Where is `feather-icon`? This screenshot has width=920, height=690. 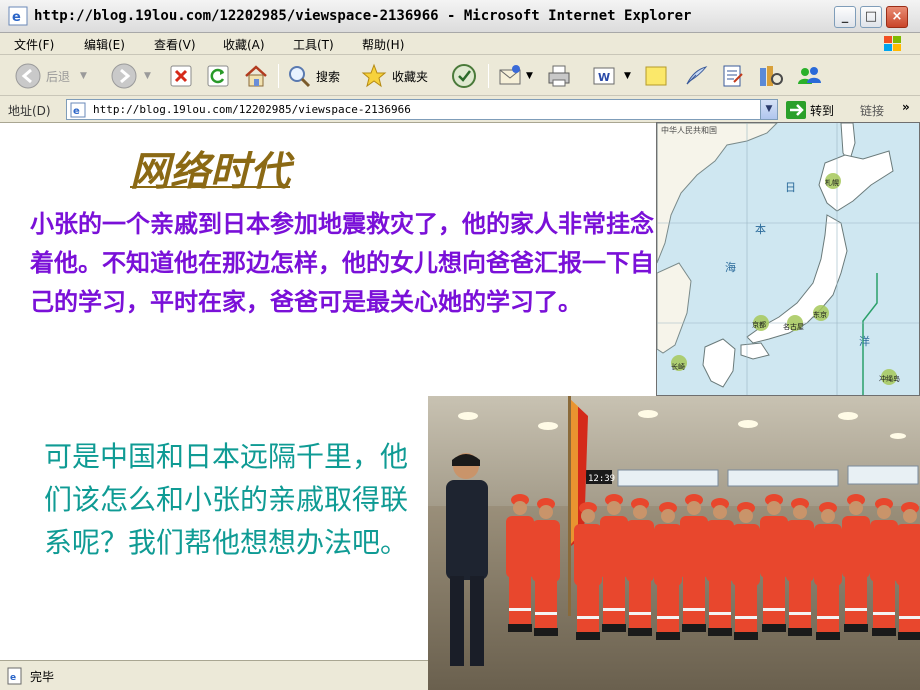 feather-icon is located at coordinates (697, 75).